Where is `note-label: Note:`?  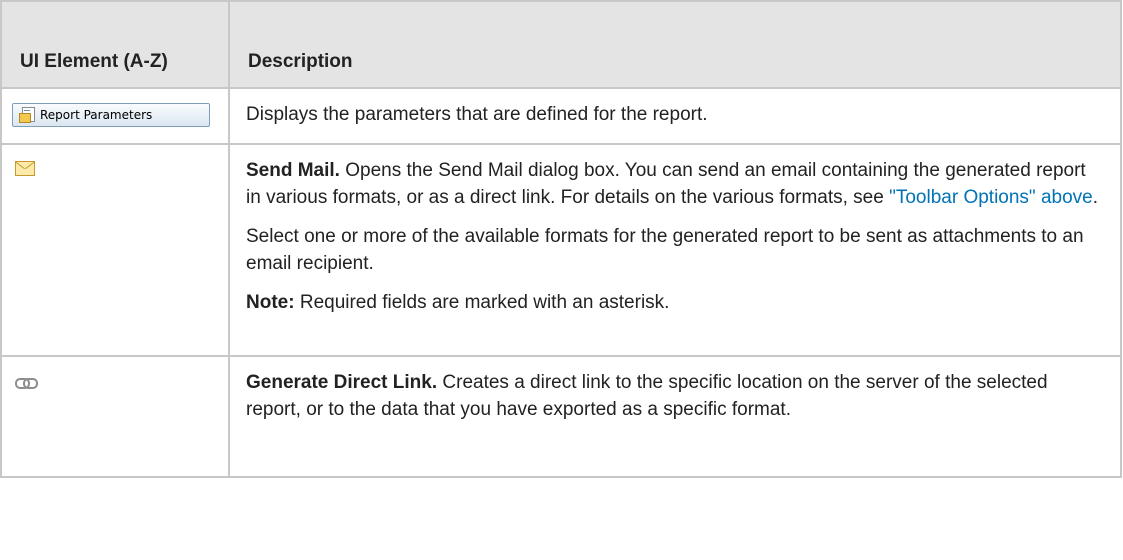
note-label: Note: is located at coordinates (270, 302).